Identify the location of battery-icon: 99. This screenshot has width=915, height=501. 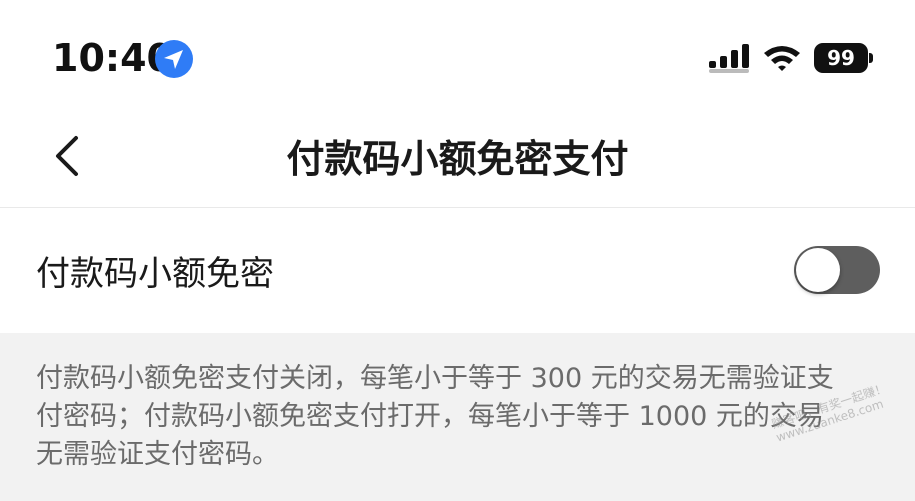
(841, 58).